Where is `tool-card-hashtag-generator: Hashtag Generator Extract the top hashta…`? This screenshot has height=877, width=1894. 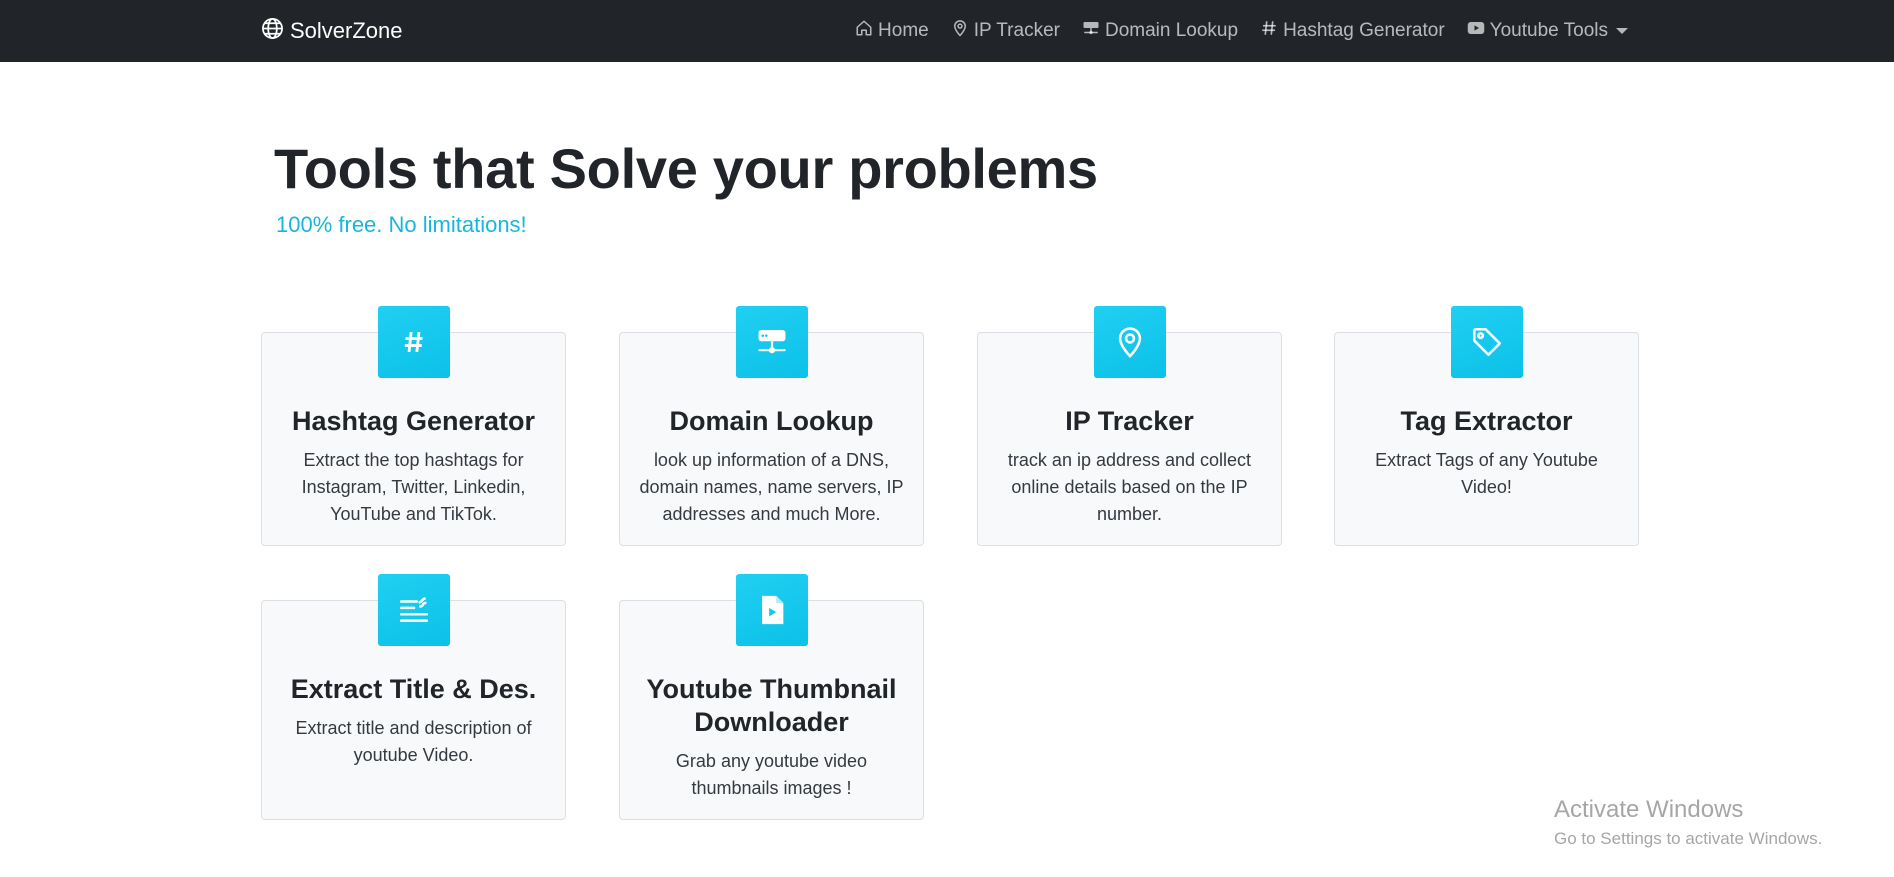
tool-card-hashtag-generator: Hashtag Generator Extract the top hashta… is located at coordinates (413, 426).